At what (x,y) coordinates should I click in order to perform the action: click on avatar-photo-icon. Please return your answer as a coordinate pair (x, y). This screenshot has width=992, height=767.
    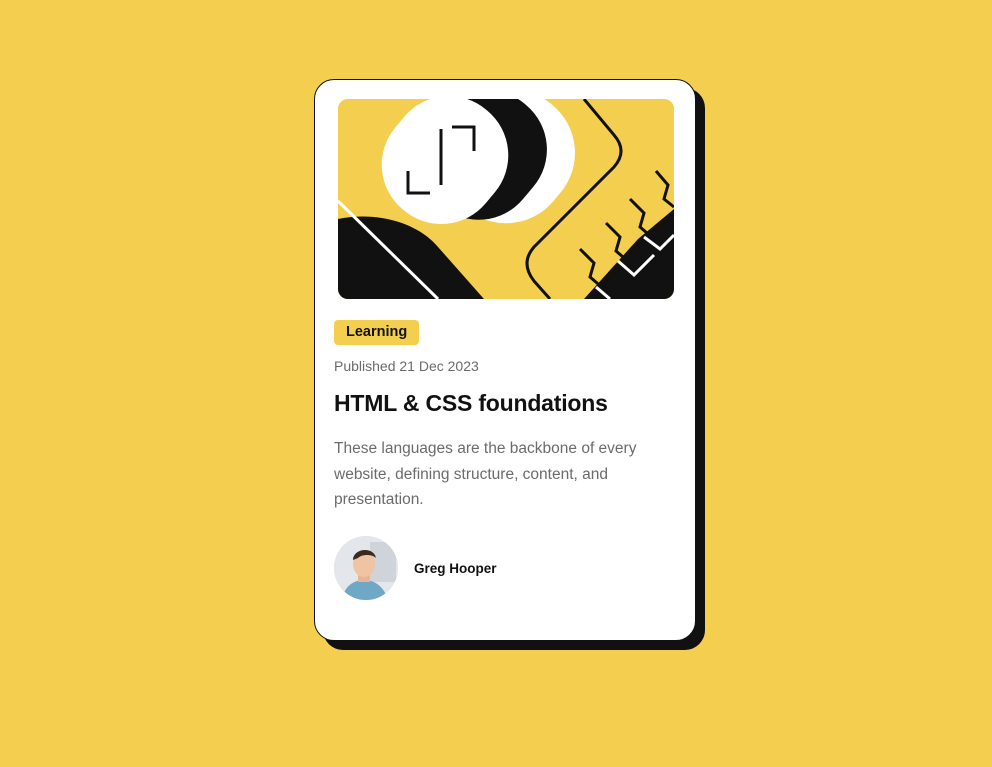
    Looking at the image, I should click on (366, 568).